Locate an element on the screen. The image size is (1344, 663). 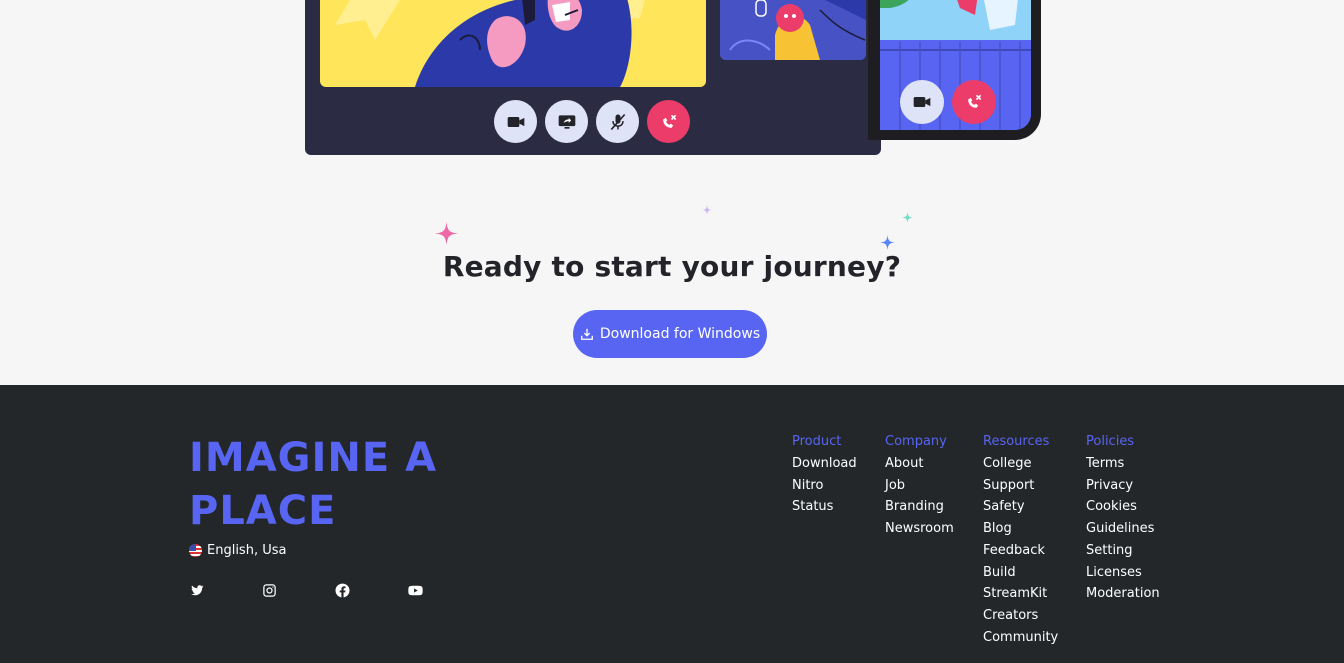
mute-button is located at coordinates (617, 121).